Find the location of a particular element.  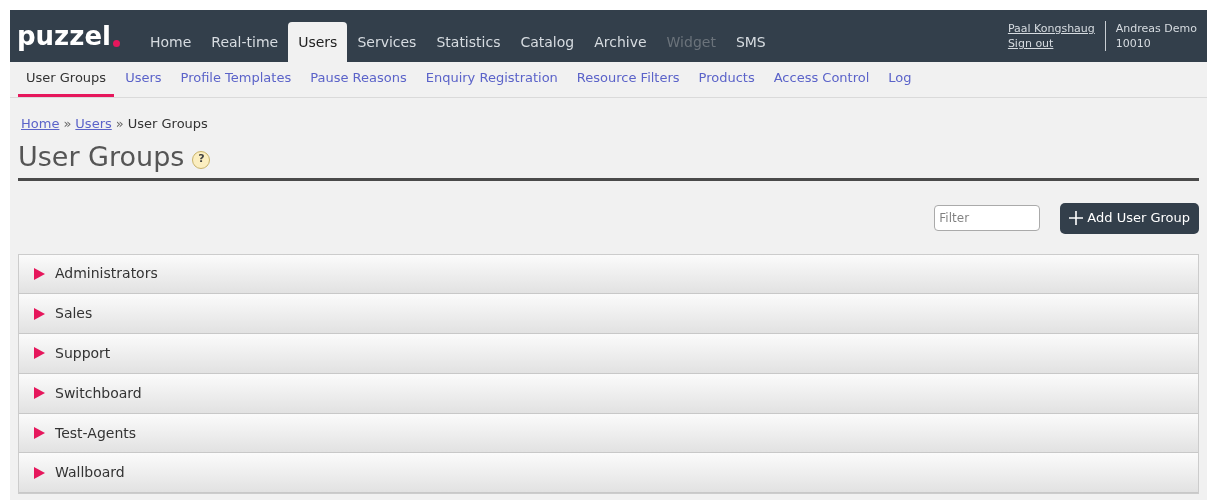

account-name: Andreas Demo is located at coordinates (1156, 28).